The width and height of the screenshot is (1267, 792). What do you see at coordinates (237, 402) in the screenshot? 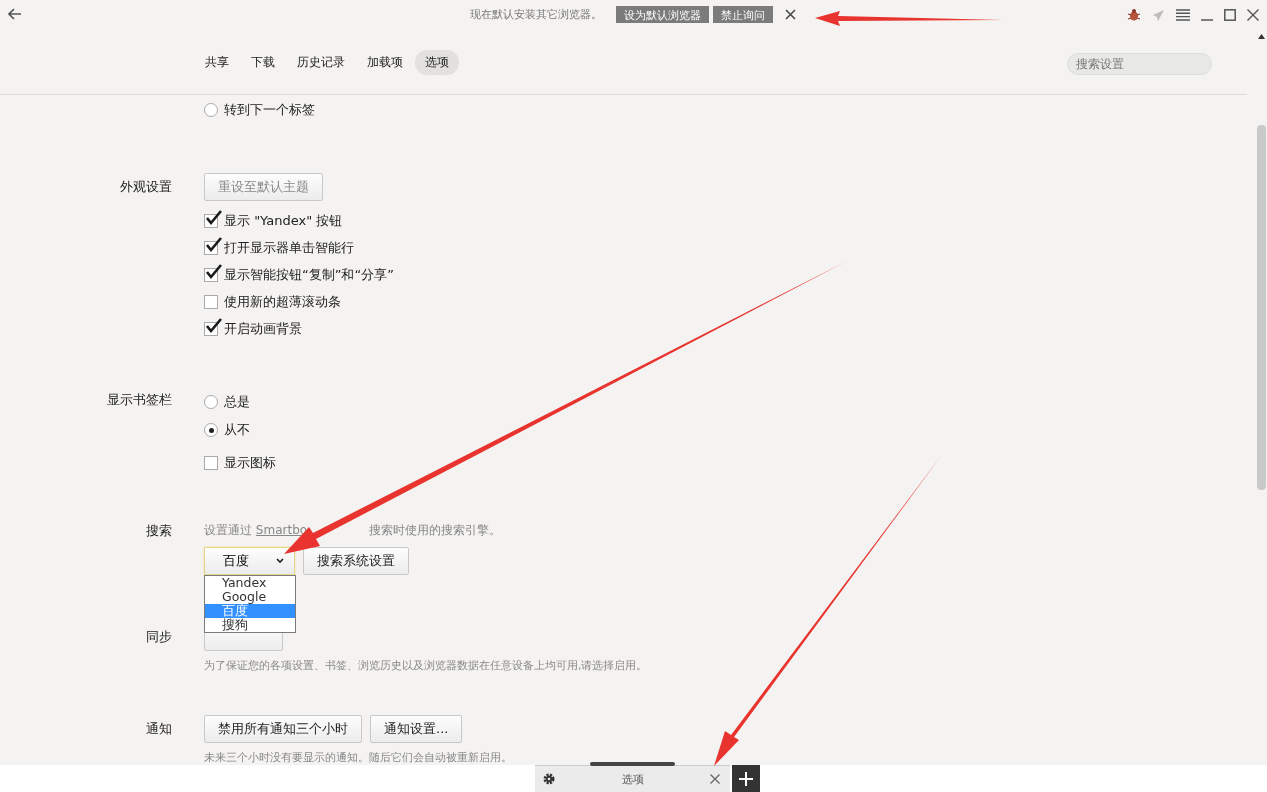
I see `radio-label: 总是` at bounding box center [237, 402].